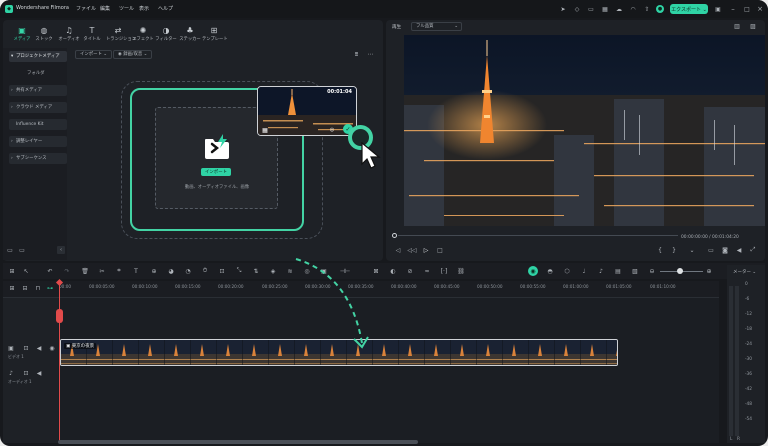 This screenshot has width=768, height=446. Describe the element at coordinates (725, 250) in the screenshot. I see `camera-icon: ◙` at that location.